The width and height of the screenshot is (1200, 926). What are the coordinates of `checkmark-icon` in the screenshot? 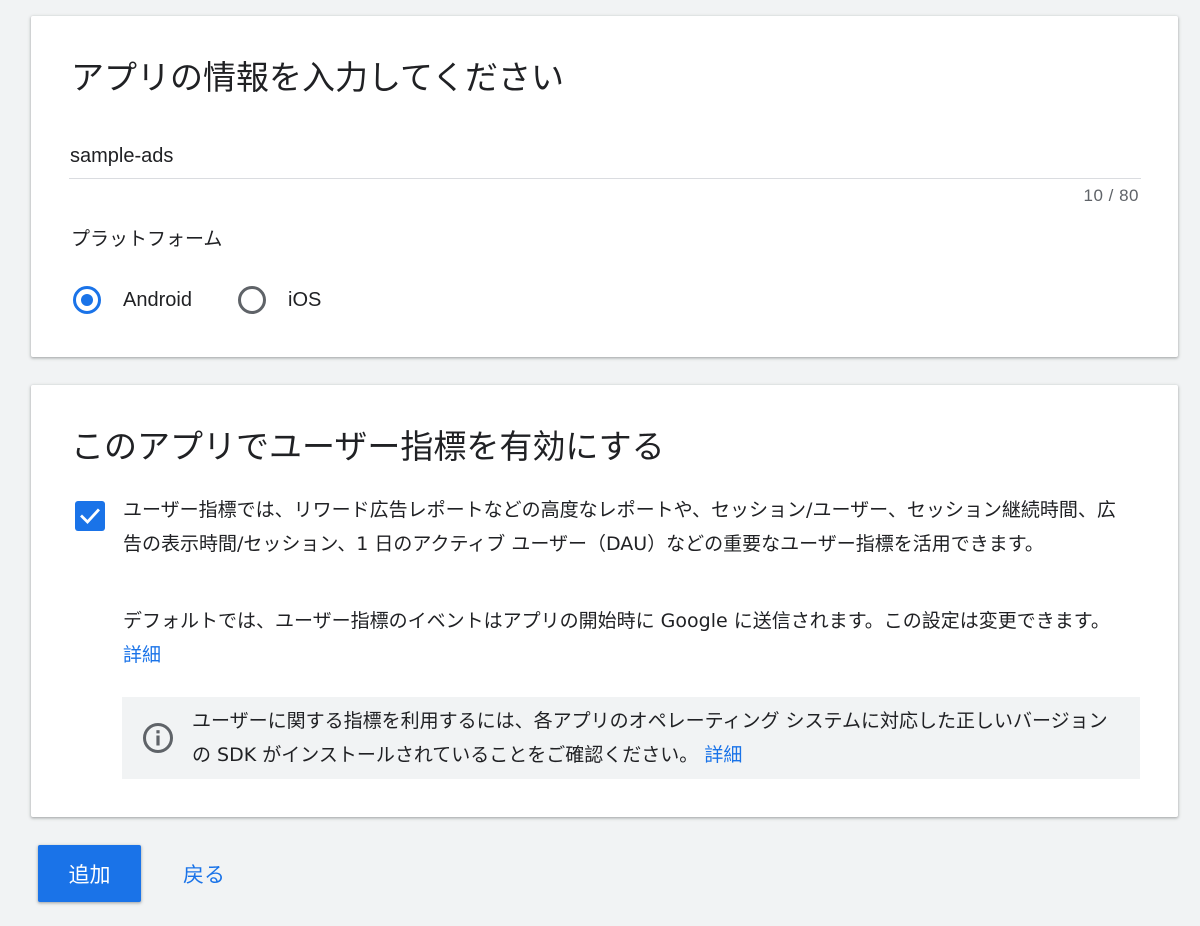 It's located at (90, 516).